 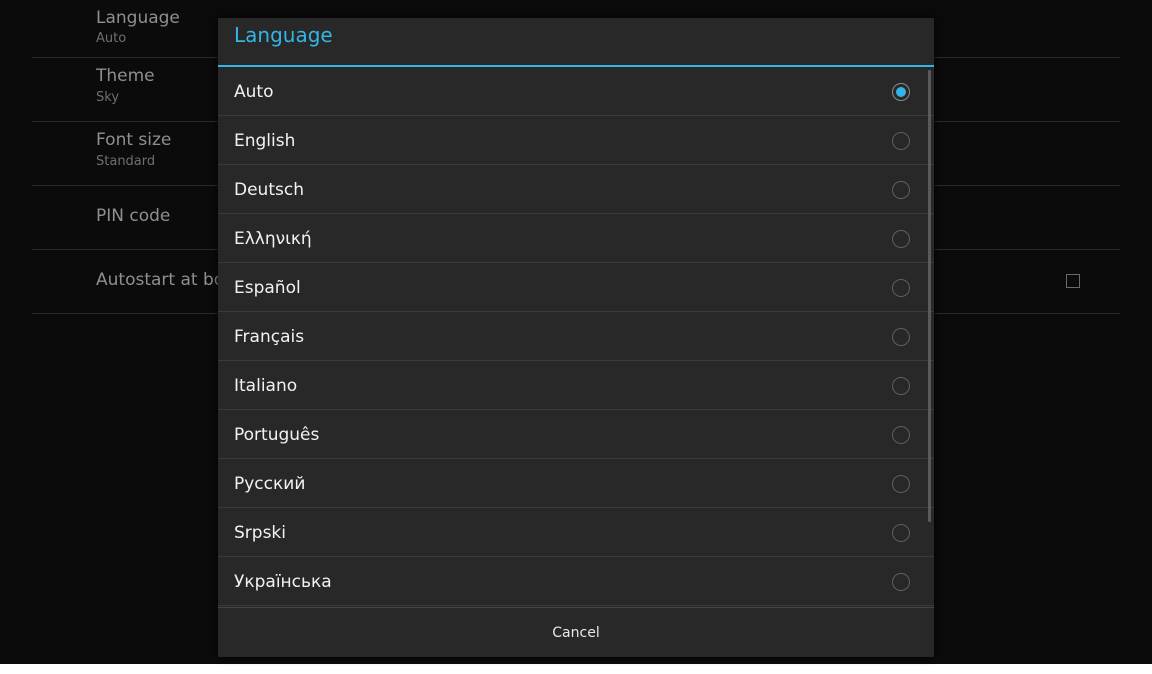 What do you see at coordinates (266, 386) in the screenshot?
I see `option-label: Italiano` at bounding box center [266, 386].